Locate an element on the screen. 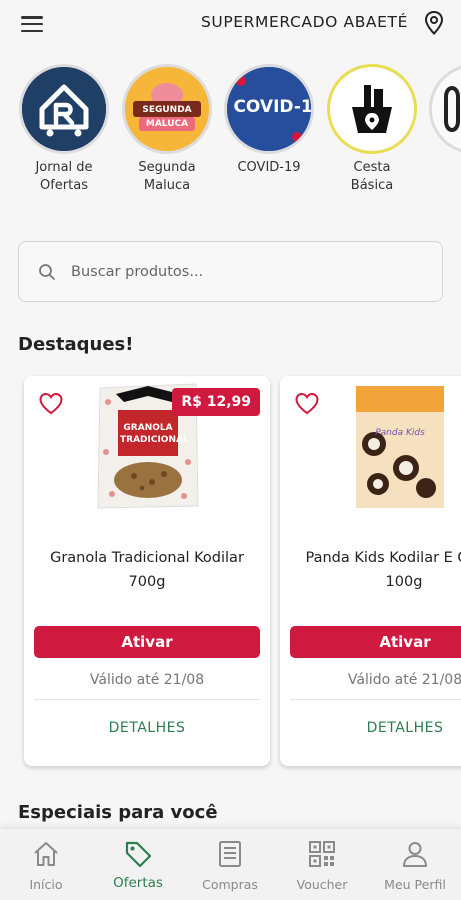 The width and height of the screenshot is (461, 900). story-label: Cesta Básica is located at coordinates (372, 176).